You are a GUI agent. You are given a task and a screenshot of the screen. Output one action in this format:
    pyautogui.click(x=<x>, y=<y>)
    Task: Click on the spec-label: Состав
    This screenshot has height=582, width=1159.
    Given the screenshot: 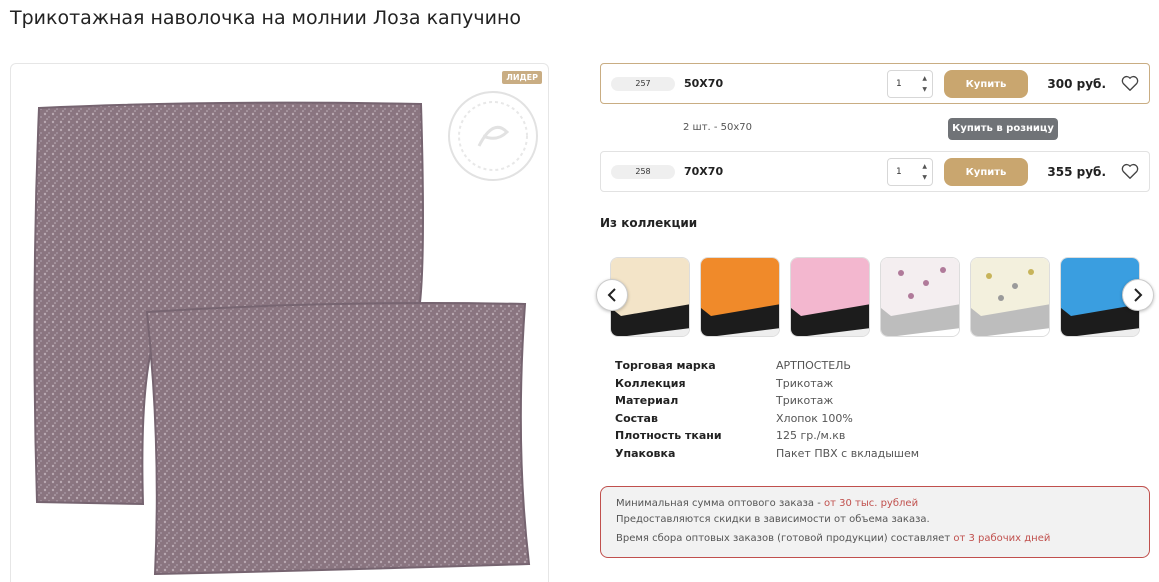 What is the action you would take?
    pyautogui.click(x=636, y=418)
    